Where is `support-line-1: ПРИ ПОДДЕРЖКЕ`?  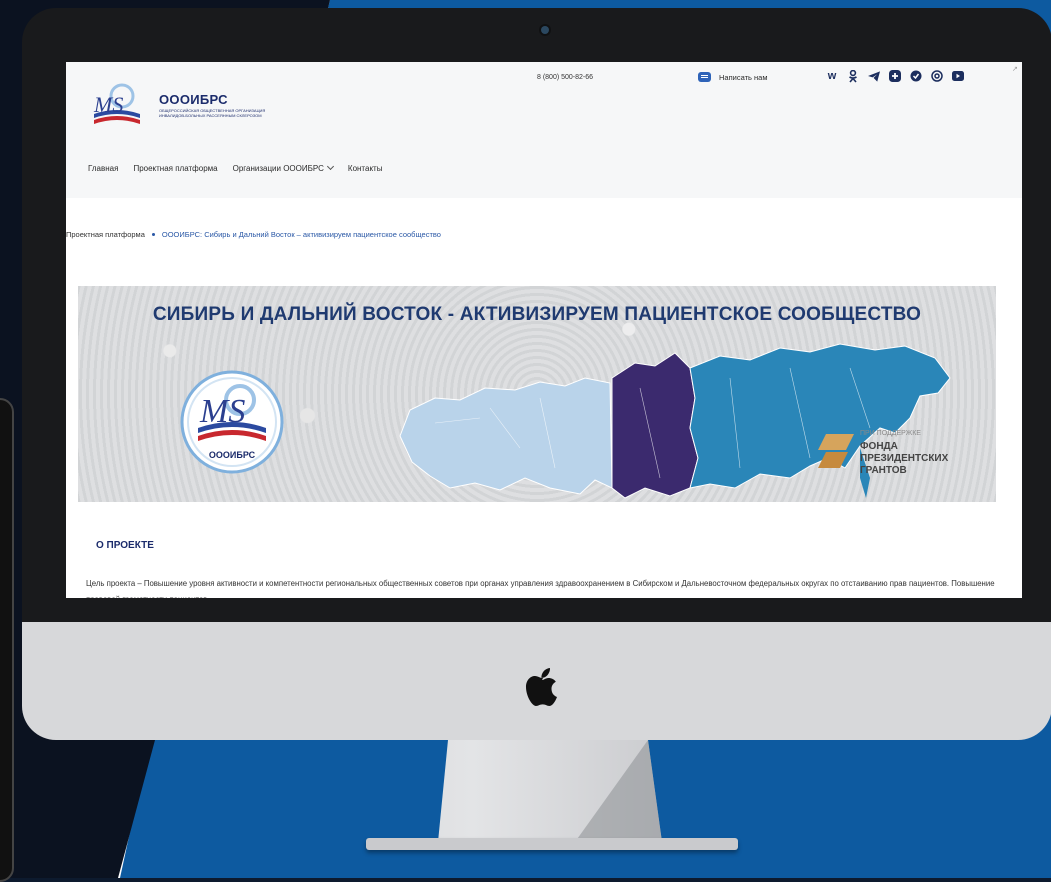
support-line-1: ПРИ ПОДДЕРЖКЕ is located at coordinates (890, 433).